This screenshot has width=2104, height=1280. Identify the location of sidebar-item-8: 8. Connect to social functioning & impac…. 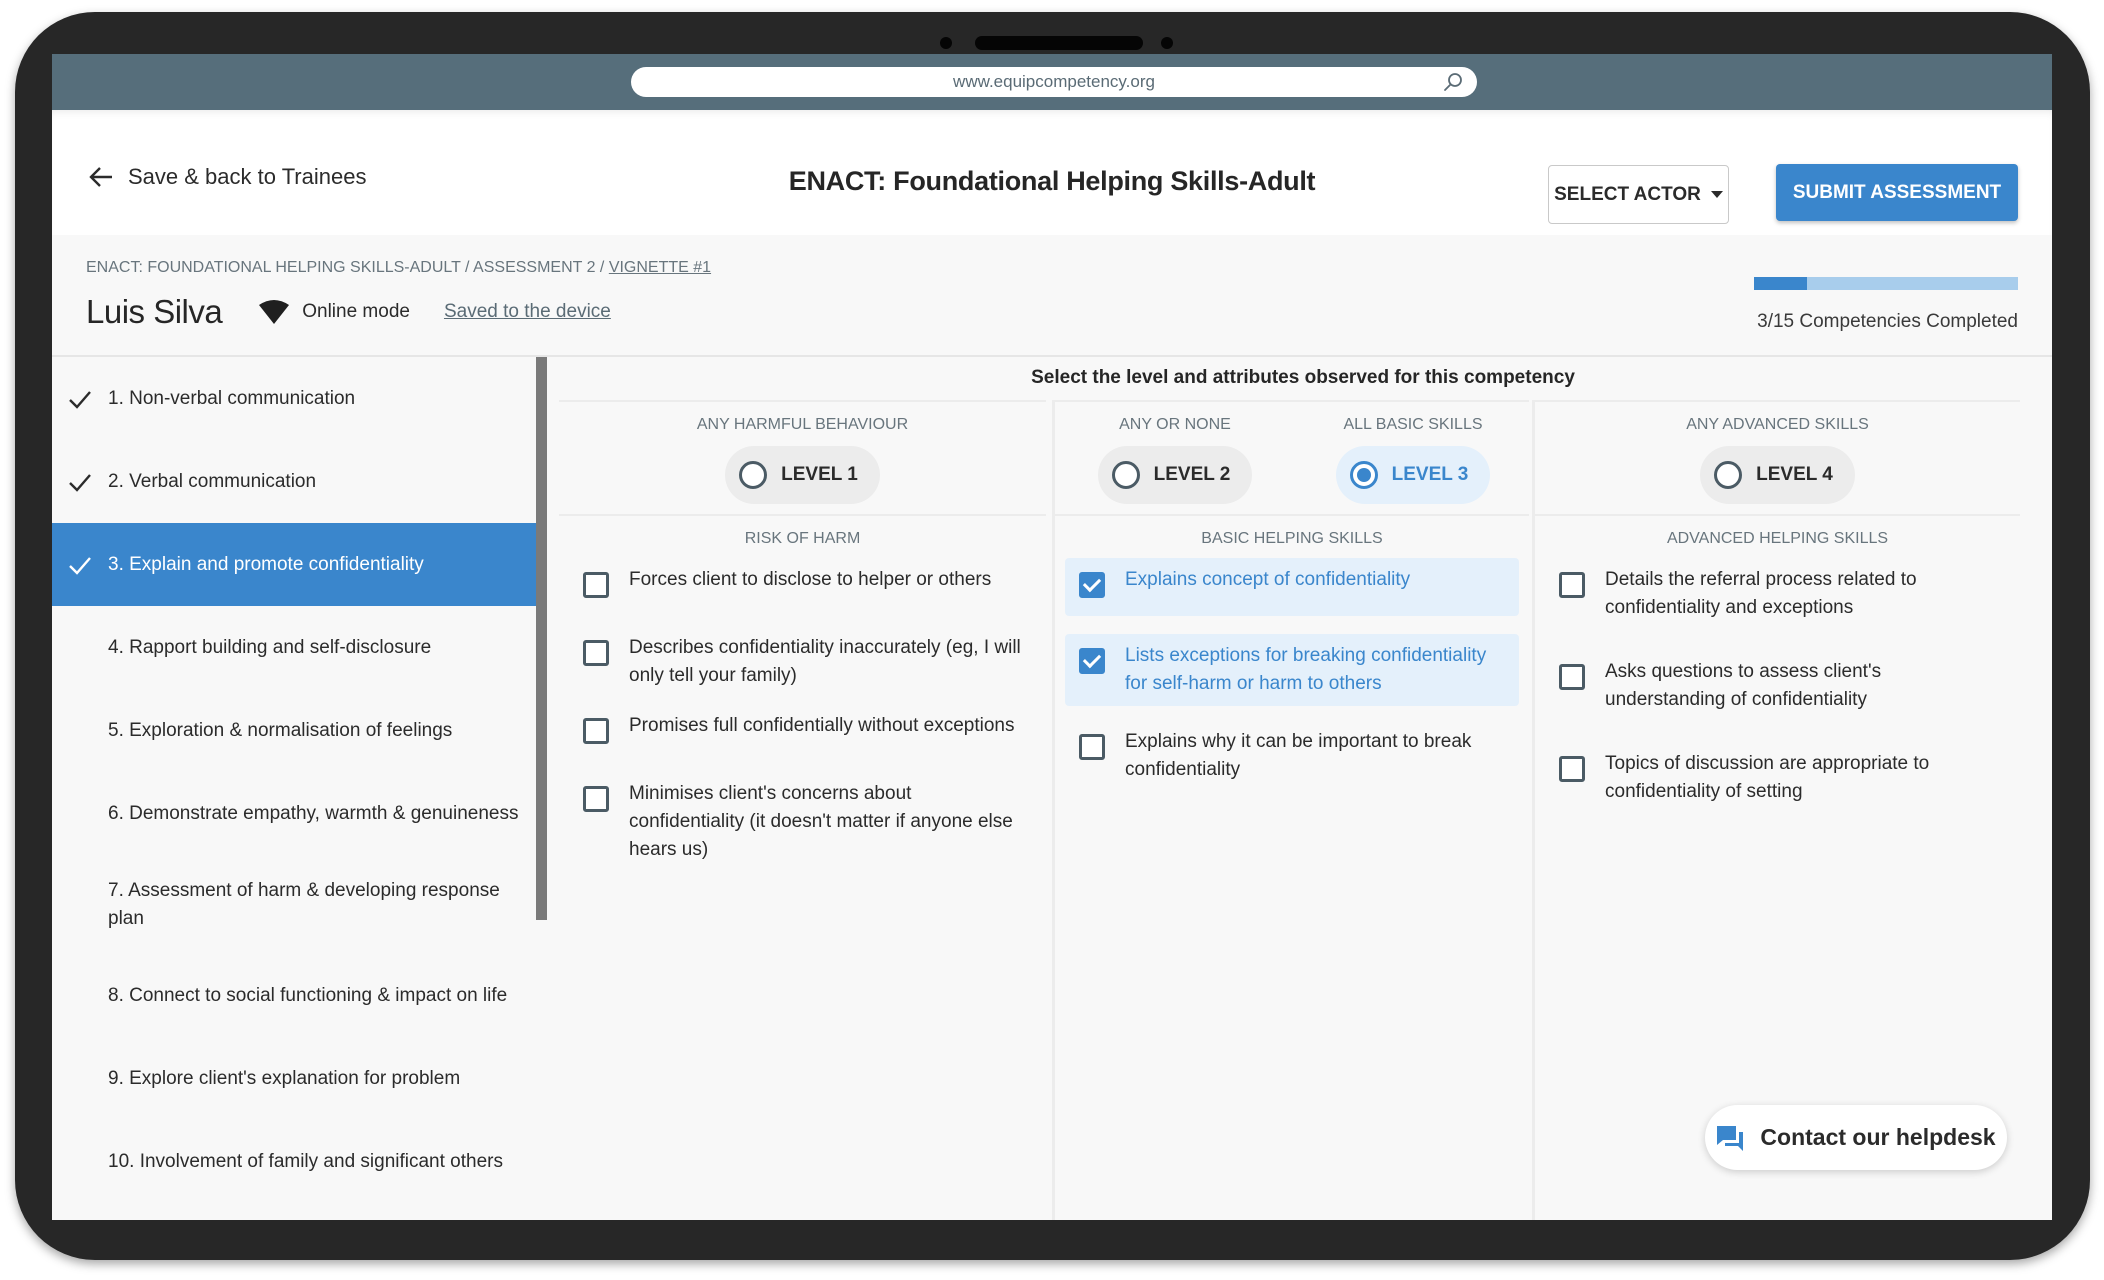
(294, 995).